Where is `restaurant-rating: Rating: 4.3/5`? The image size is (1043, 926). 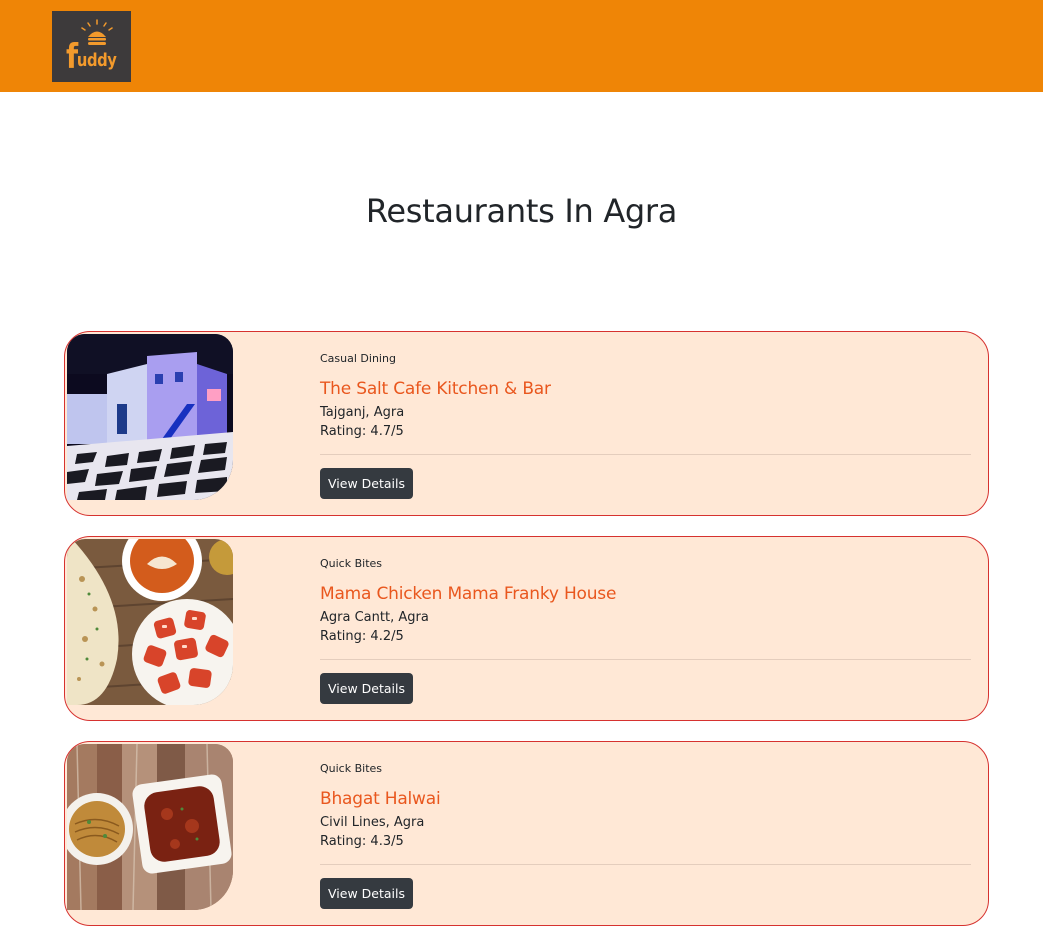 restaurant-rating: Rating: 4.3/5 is located at coordinates (362, 841).